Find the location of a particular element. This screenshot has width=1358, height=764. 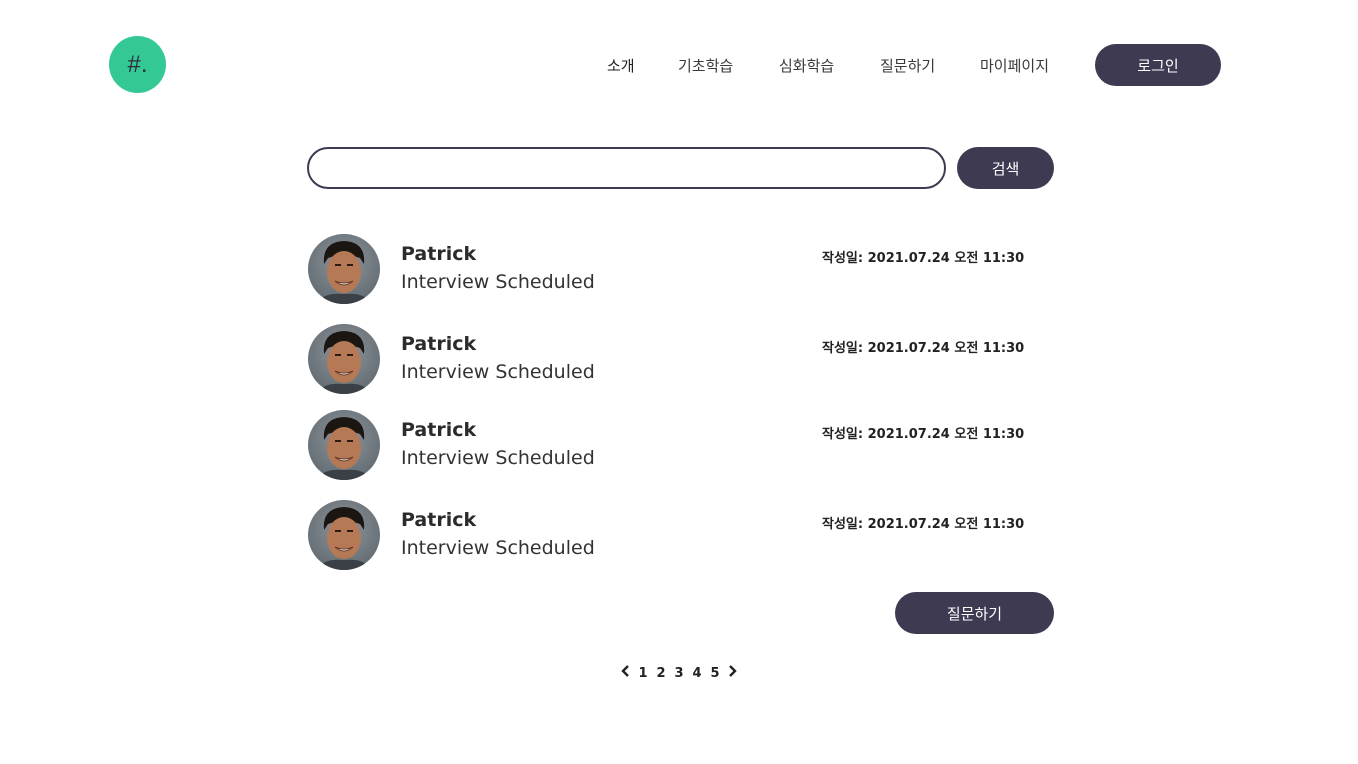

page-5: 5 is located at coordinates (715, 673).